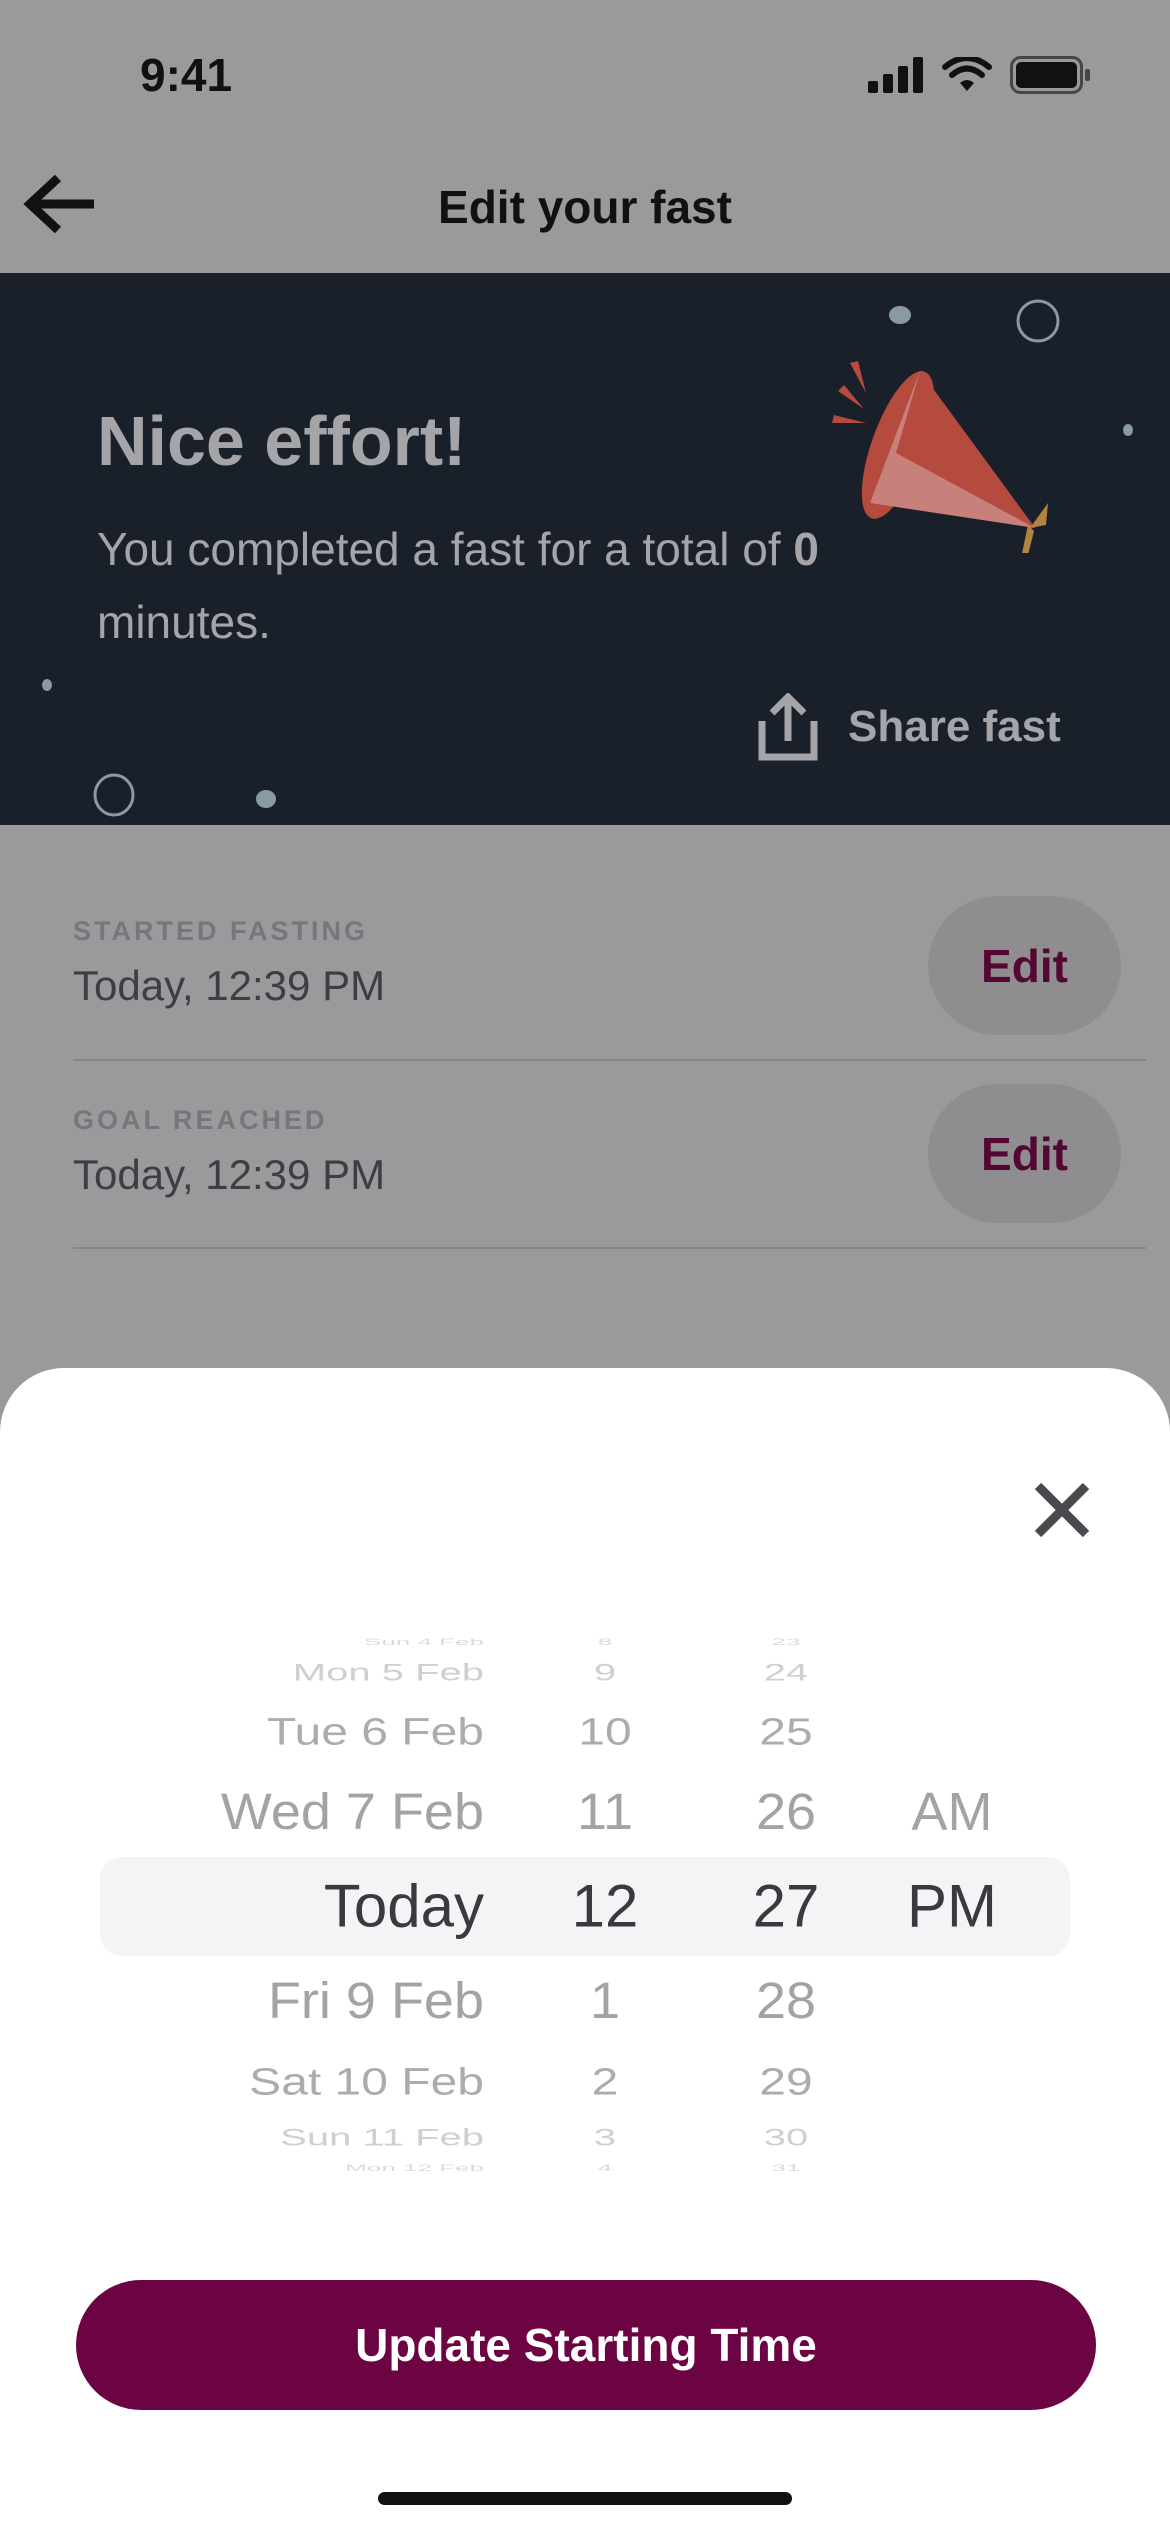 The image size is (1170, 2532). I want to click on picker-minute-option: 30, so click(786, 2138).